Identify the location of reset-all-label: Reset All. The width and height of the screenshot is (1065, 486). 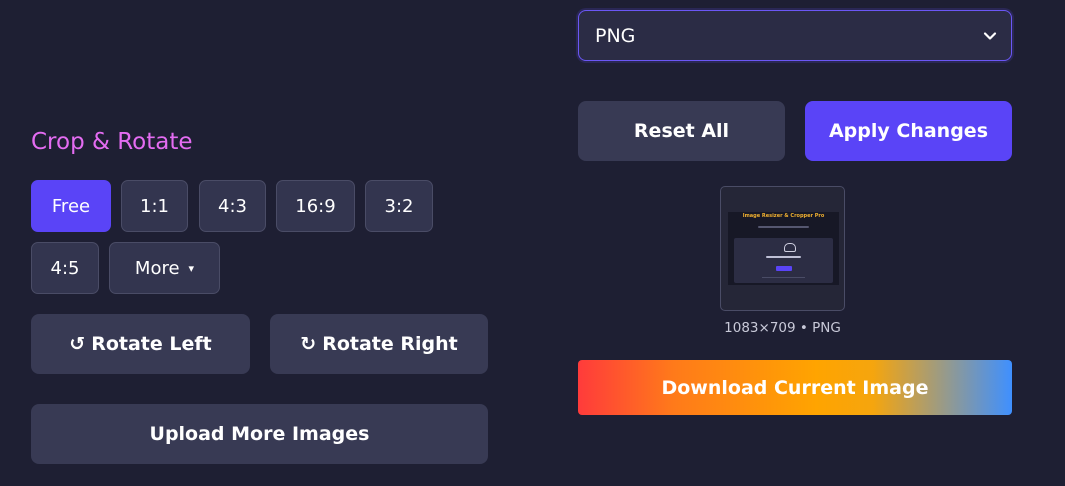
(681, 131).